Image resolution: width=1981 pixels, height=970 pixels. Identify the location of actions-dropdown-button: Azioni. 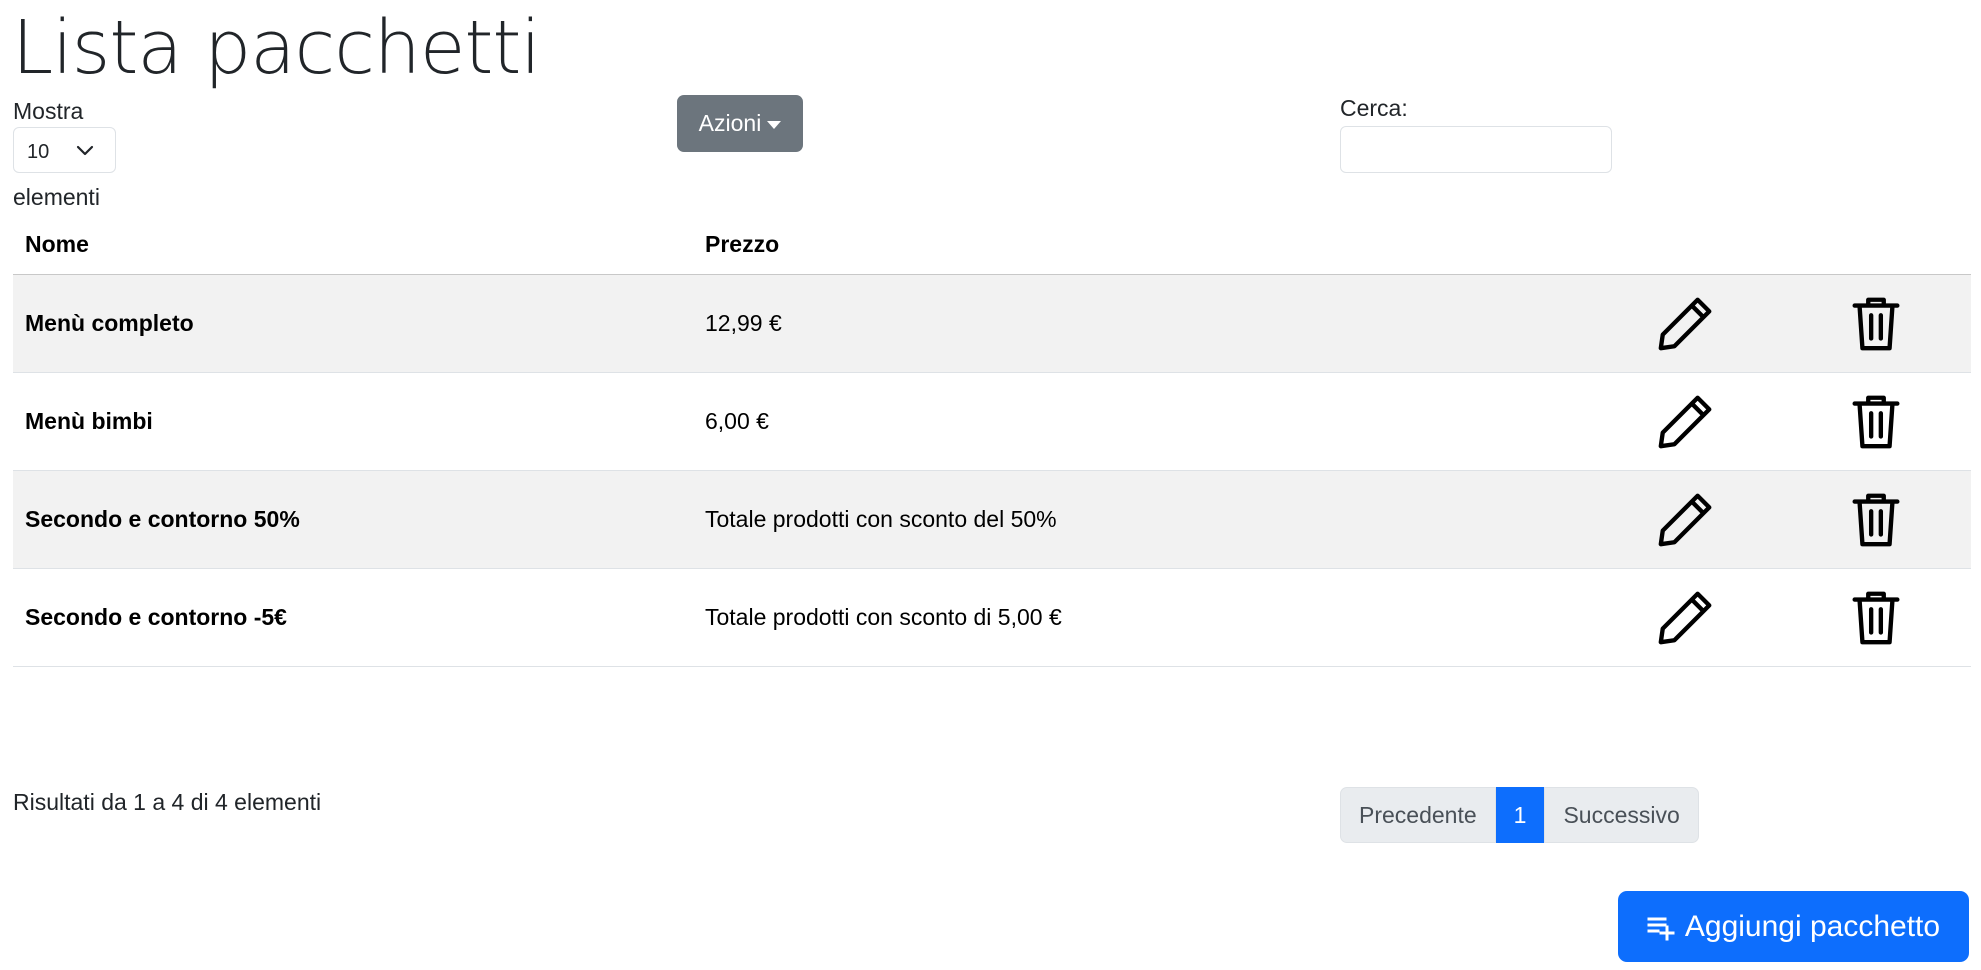
(740, 123).